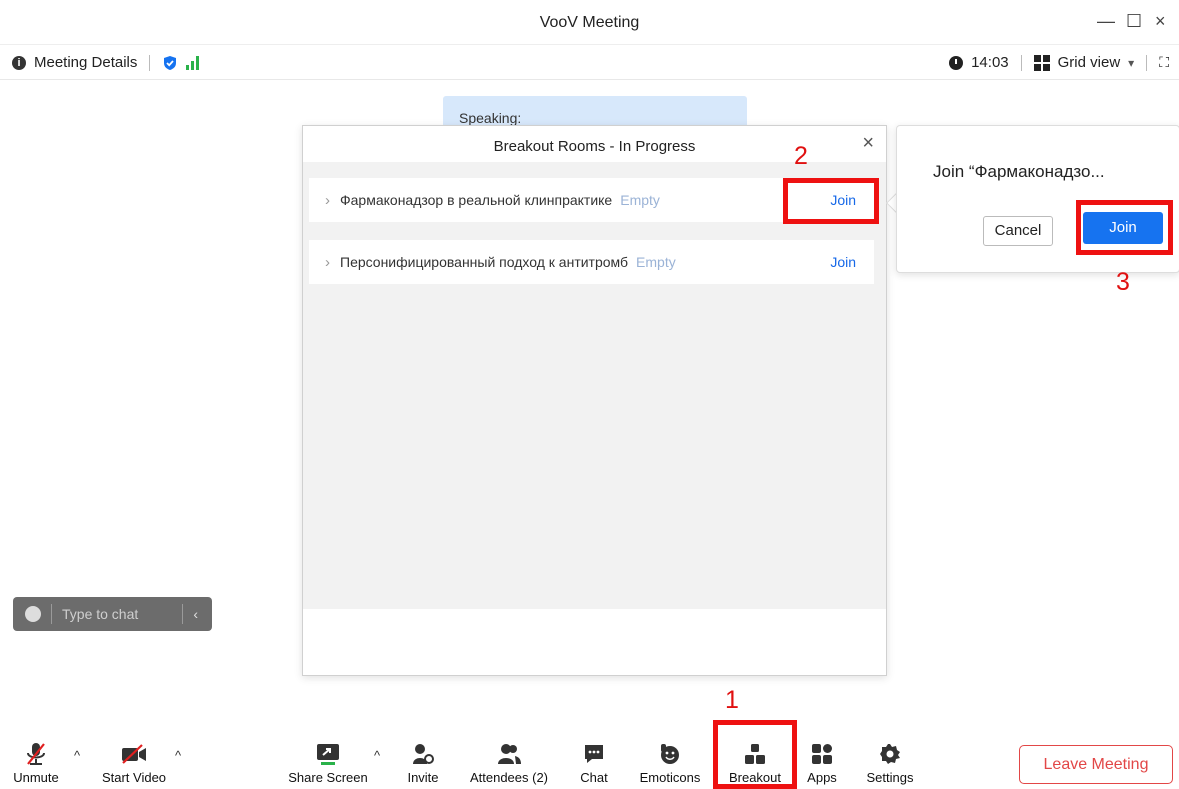  What do you see at coordinates (1106, 21) in the screenshot?
I see `minimize-button: —` at bounding box center [1106, 21].